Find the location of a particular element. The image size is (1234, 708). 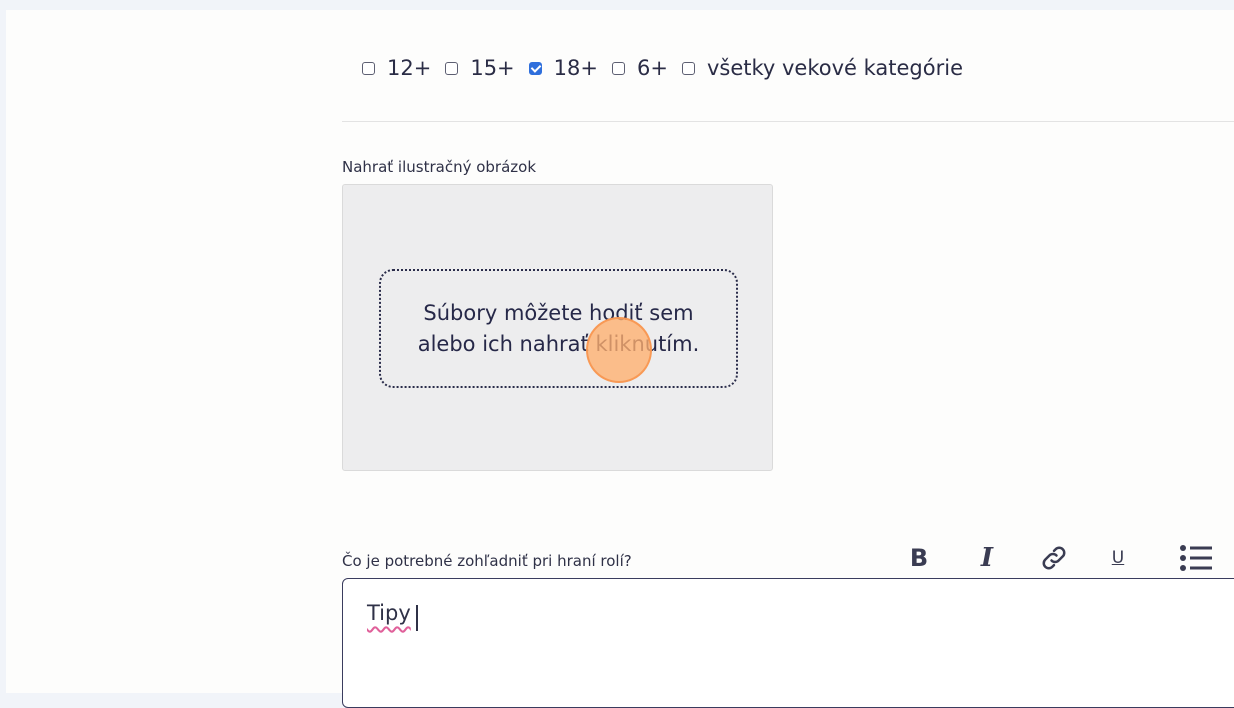

age-option-label: 15+ is located at coordinates (492, 68).